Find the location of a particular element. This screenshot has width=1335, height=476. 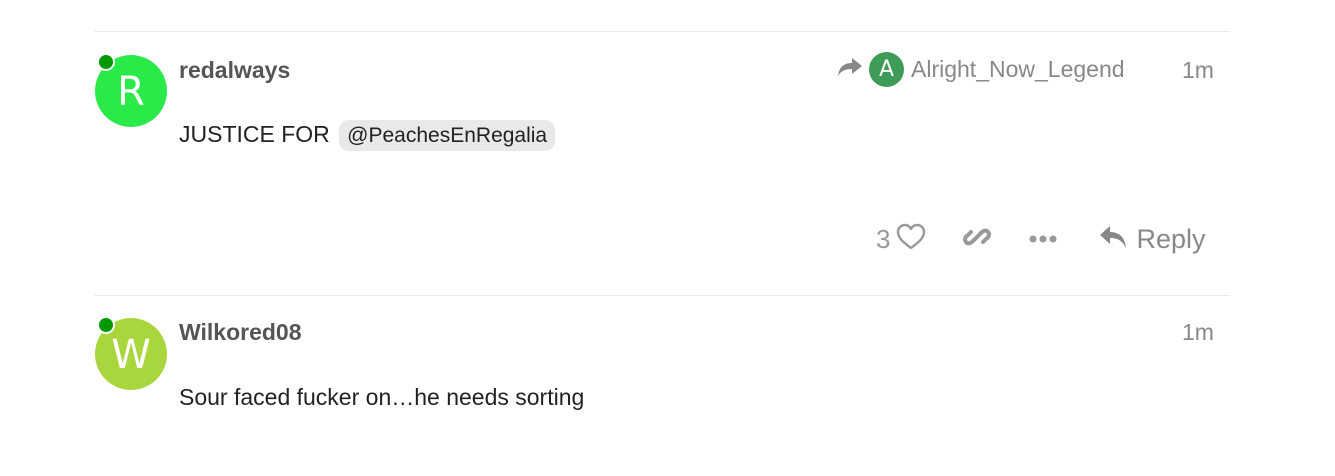

post-text: Sour faced fucker on…he needs sorting is located at coordinates (382, 397).